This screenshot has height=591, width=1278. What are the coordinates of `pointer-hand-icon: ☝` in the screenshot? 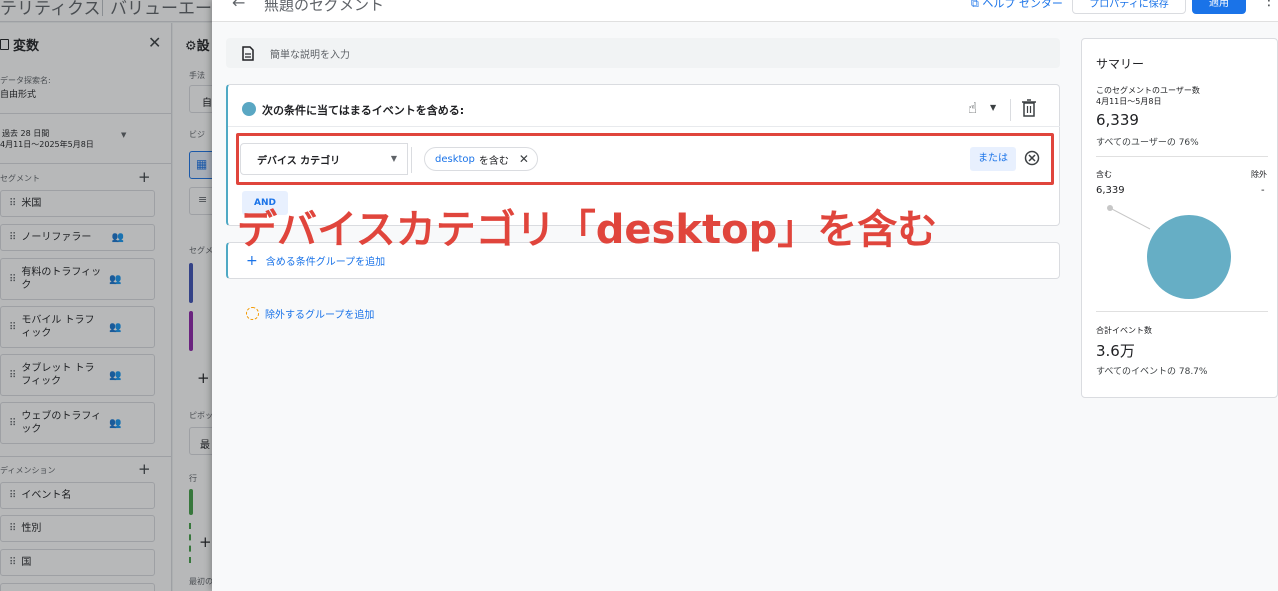 It's located at (972, 108).